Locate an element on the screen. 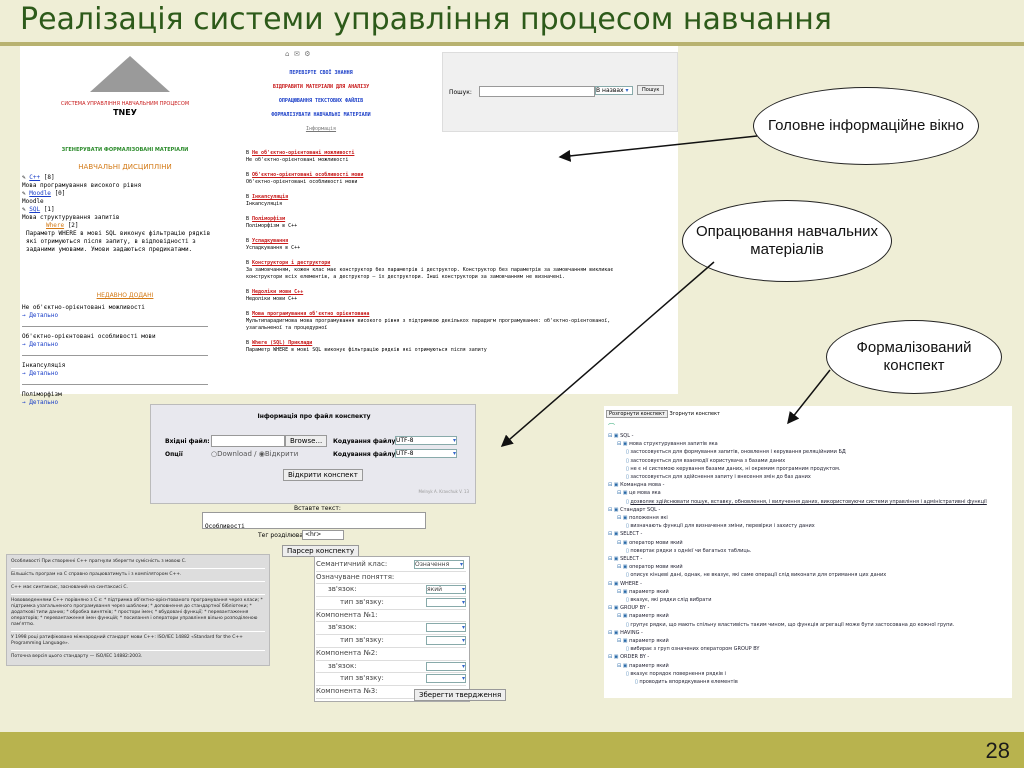 The width and height of the screenshot is (1024, 768). arrow-processing is located at coordinates (607, 354).